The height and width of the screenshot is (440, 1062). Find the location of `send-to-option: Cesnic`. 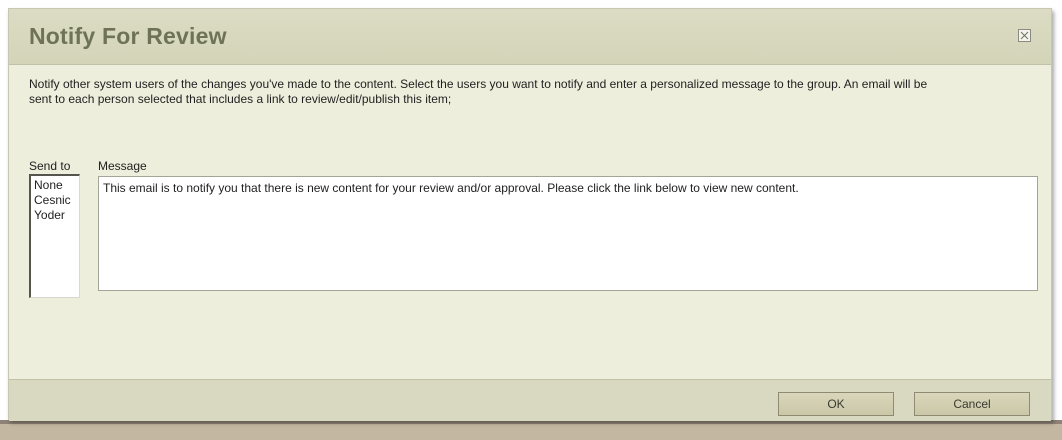

send-to-option: Cesnic is located at coordinates (56, 200).